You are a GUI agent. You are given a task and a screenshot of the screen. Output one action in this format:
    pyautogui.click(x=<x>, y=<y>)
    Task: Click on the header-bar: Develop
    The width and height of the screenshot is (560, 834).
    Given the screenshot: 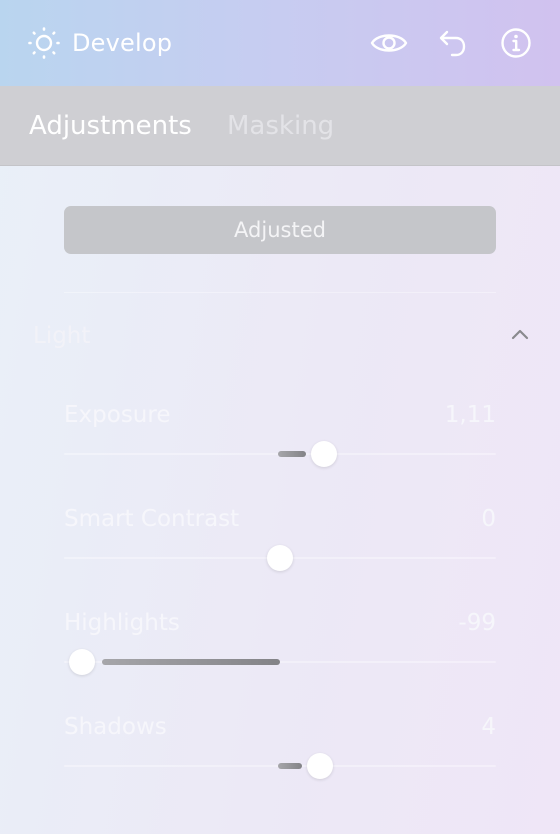 What is the action you would take?
    pyautogui.click(x=280, y=43)
    